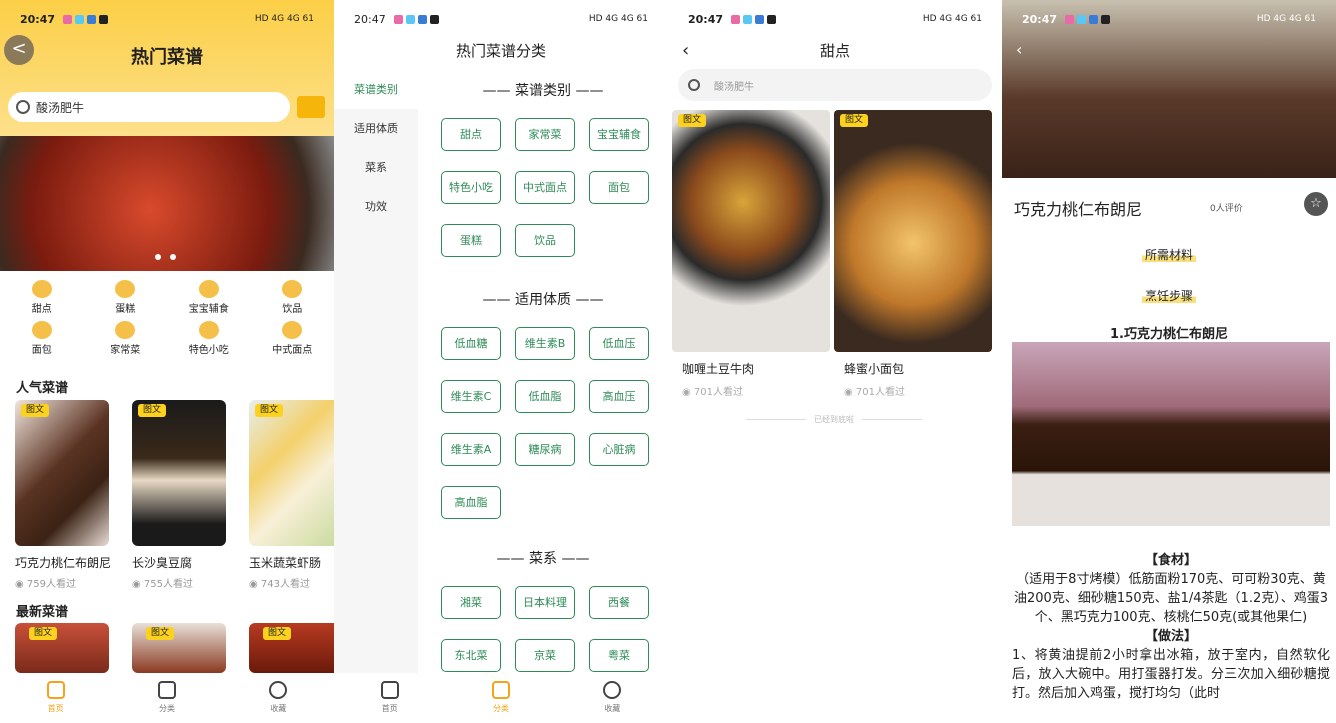 The image size is (1336, 723). I want to click on recipe-name: 咖喱土豆牛肉, so click(718, 369).